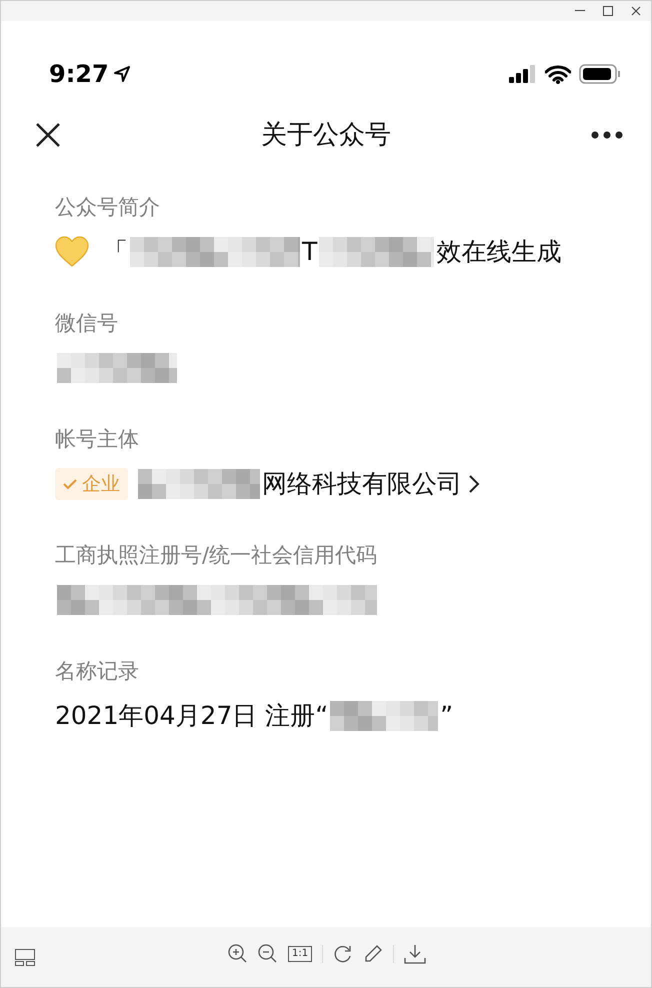  I want to click on field-label: 微信号, so click(87, 323).